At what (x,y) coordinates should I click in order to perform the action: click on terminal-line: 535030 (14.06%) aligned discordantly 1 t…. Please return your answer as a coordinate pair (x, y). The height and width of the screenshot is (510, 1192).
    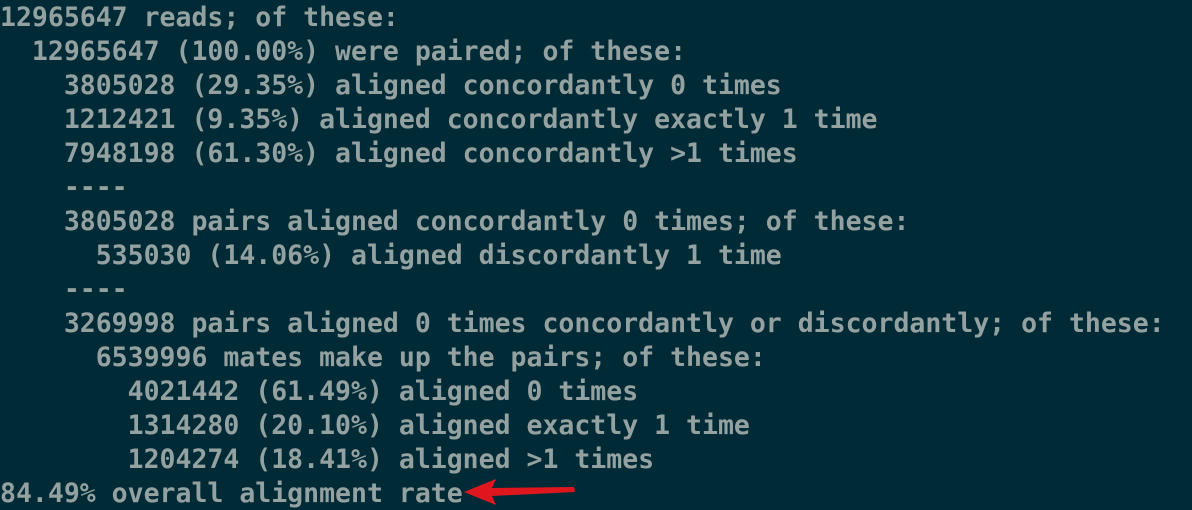
    Looking at the image, I should click on (391, 255).